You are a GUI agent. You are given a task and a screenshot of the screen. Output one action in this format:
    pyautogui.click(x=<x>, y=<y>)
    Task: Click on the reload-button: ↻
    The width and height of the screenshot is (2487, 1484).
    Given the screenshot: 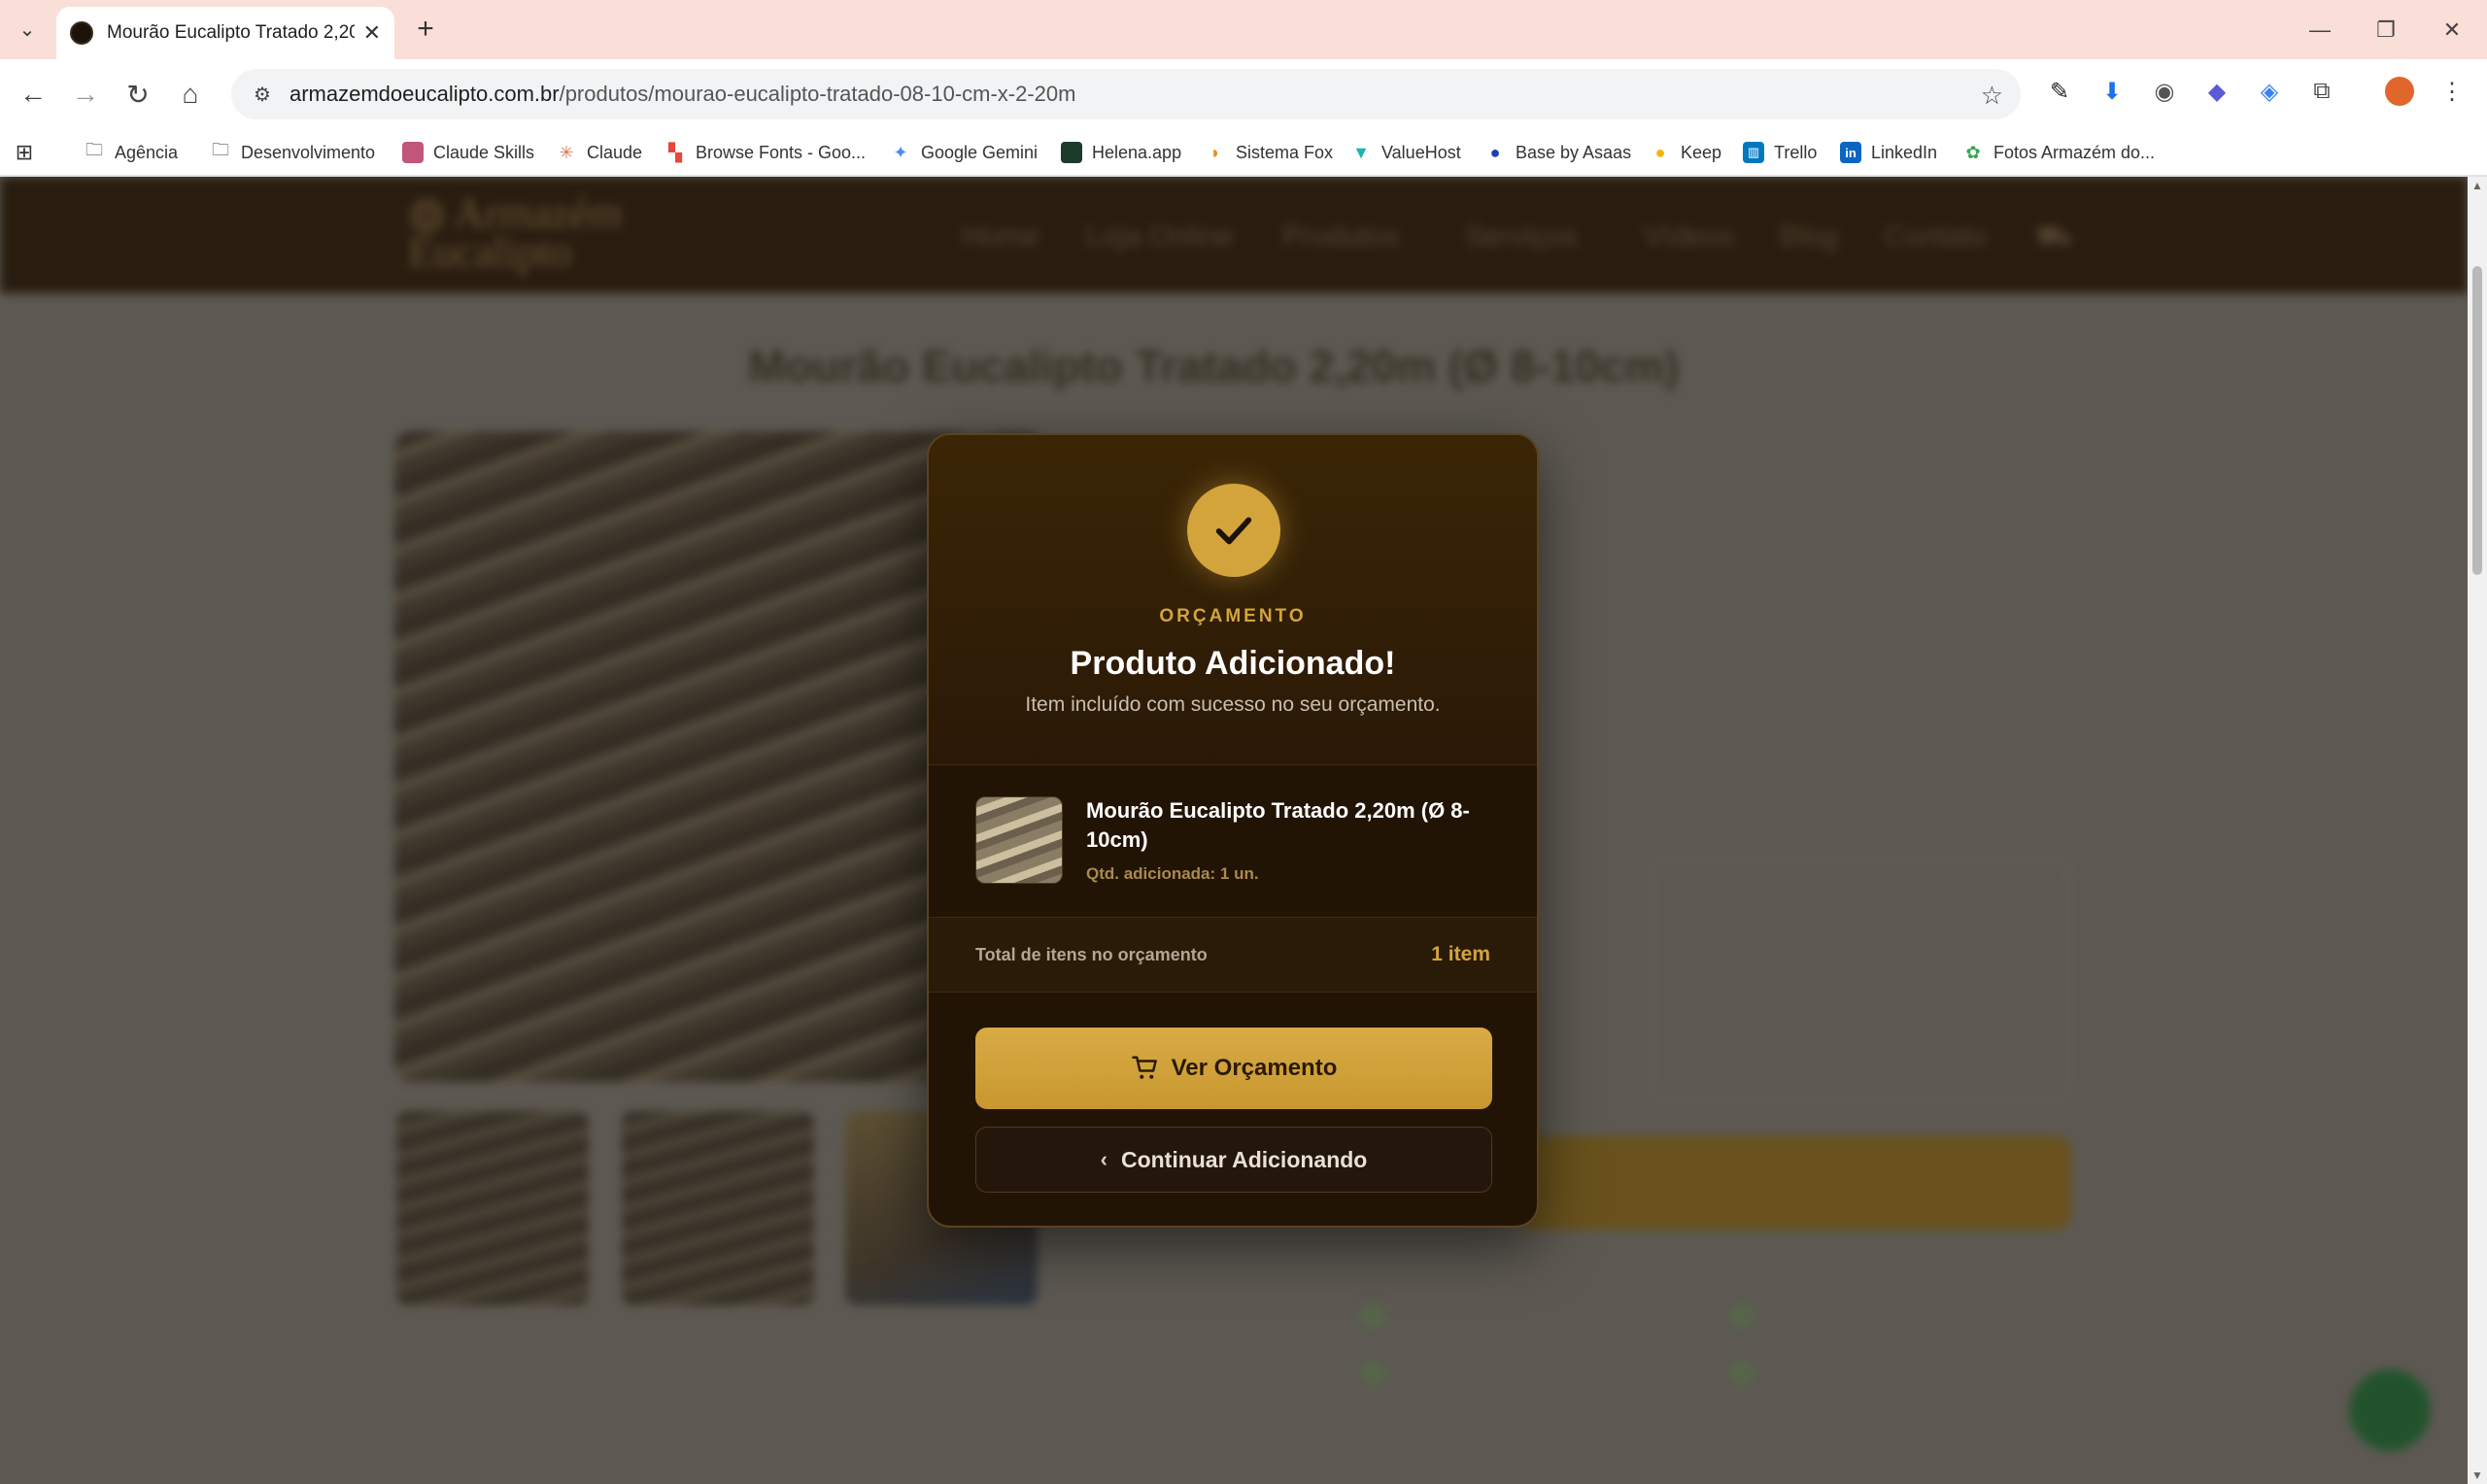 What is the action you would take?
    pyautogui.click(x=138, y=94)
    